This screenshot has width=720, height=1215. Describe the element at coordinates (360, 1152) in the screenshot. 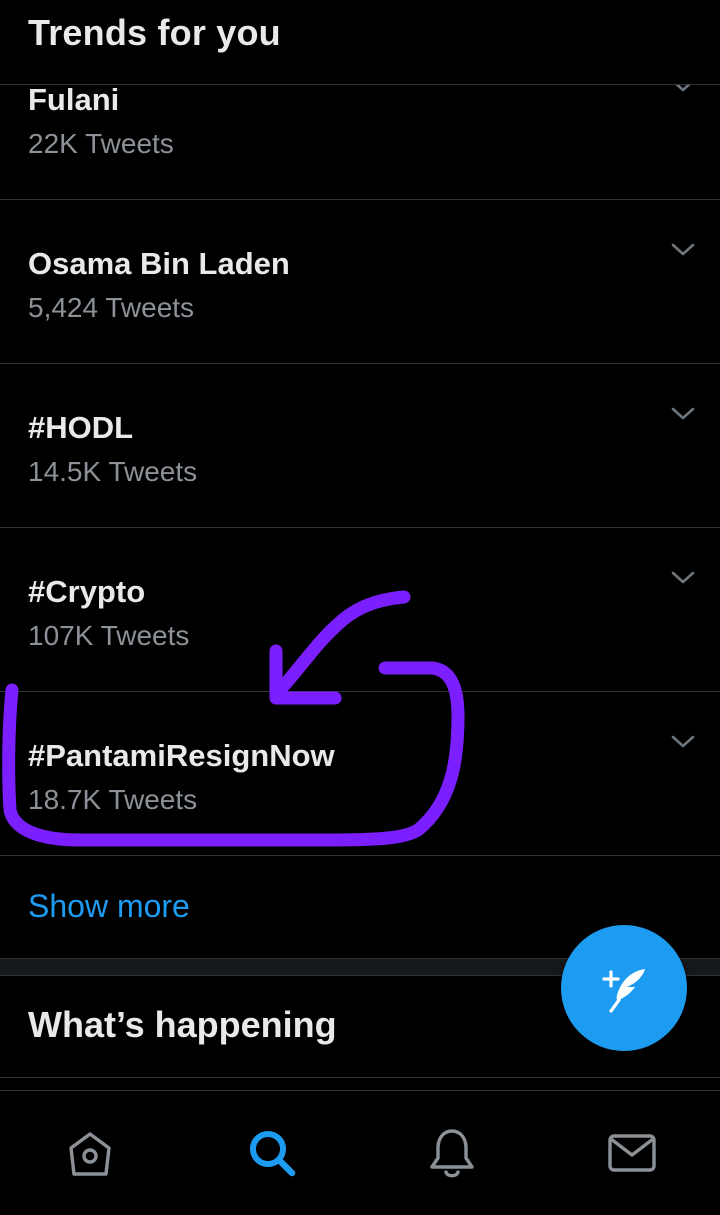

I see `bottom-tab-bar` at that location.